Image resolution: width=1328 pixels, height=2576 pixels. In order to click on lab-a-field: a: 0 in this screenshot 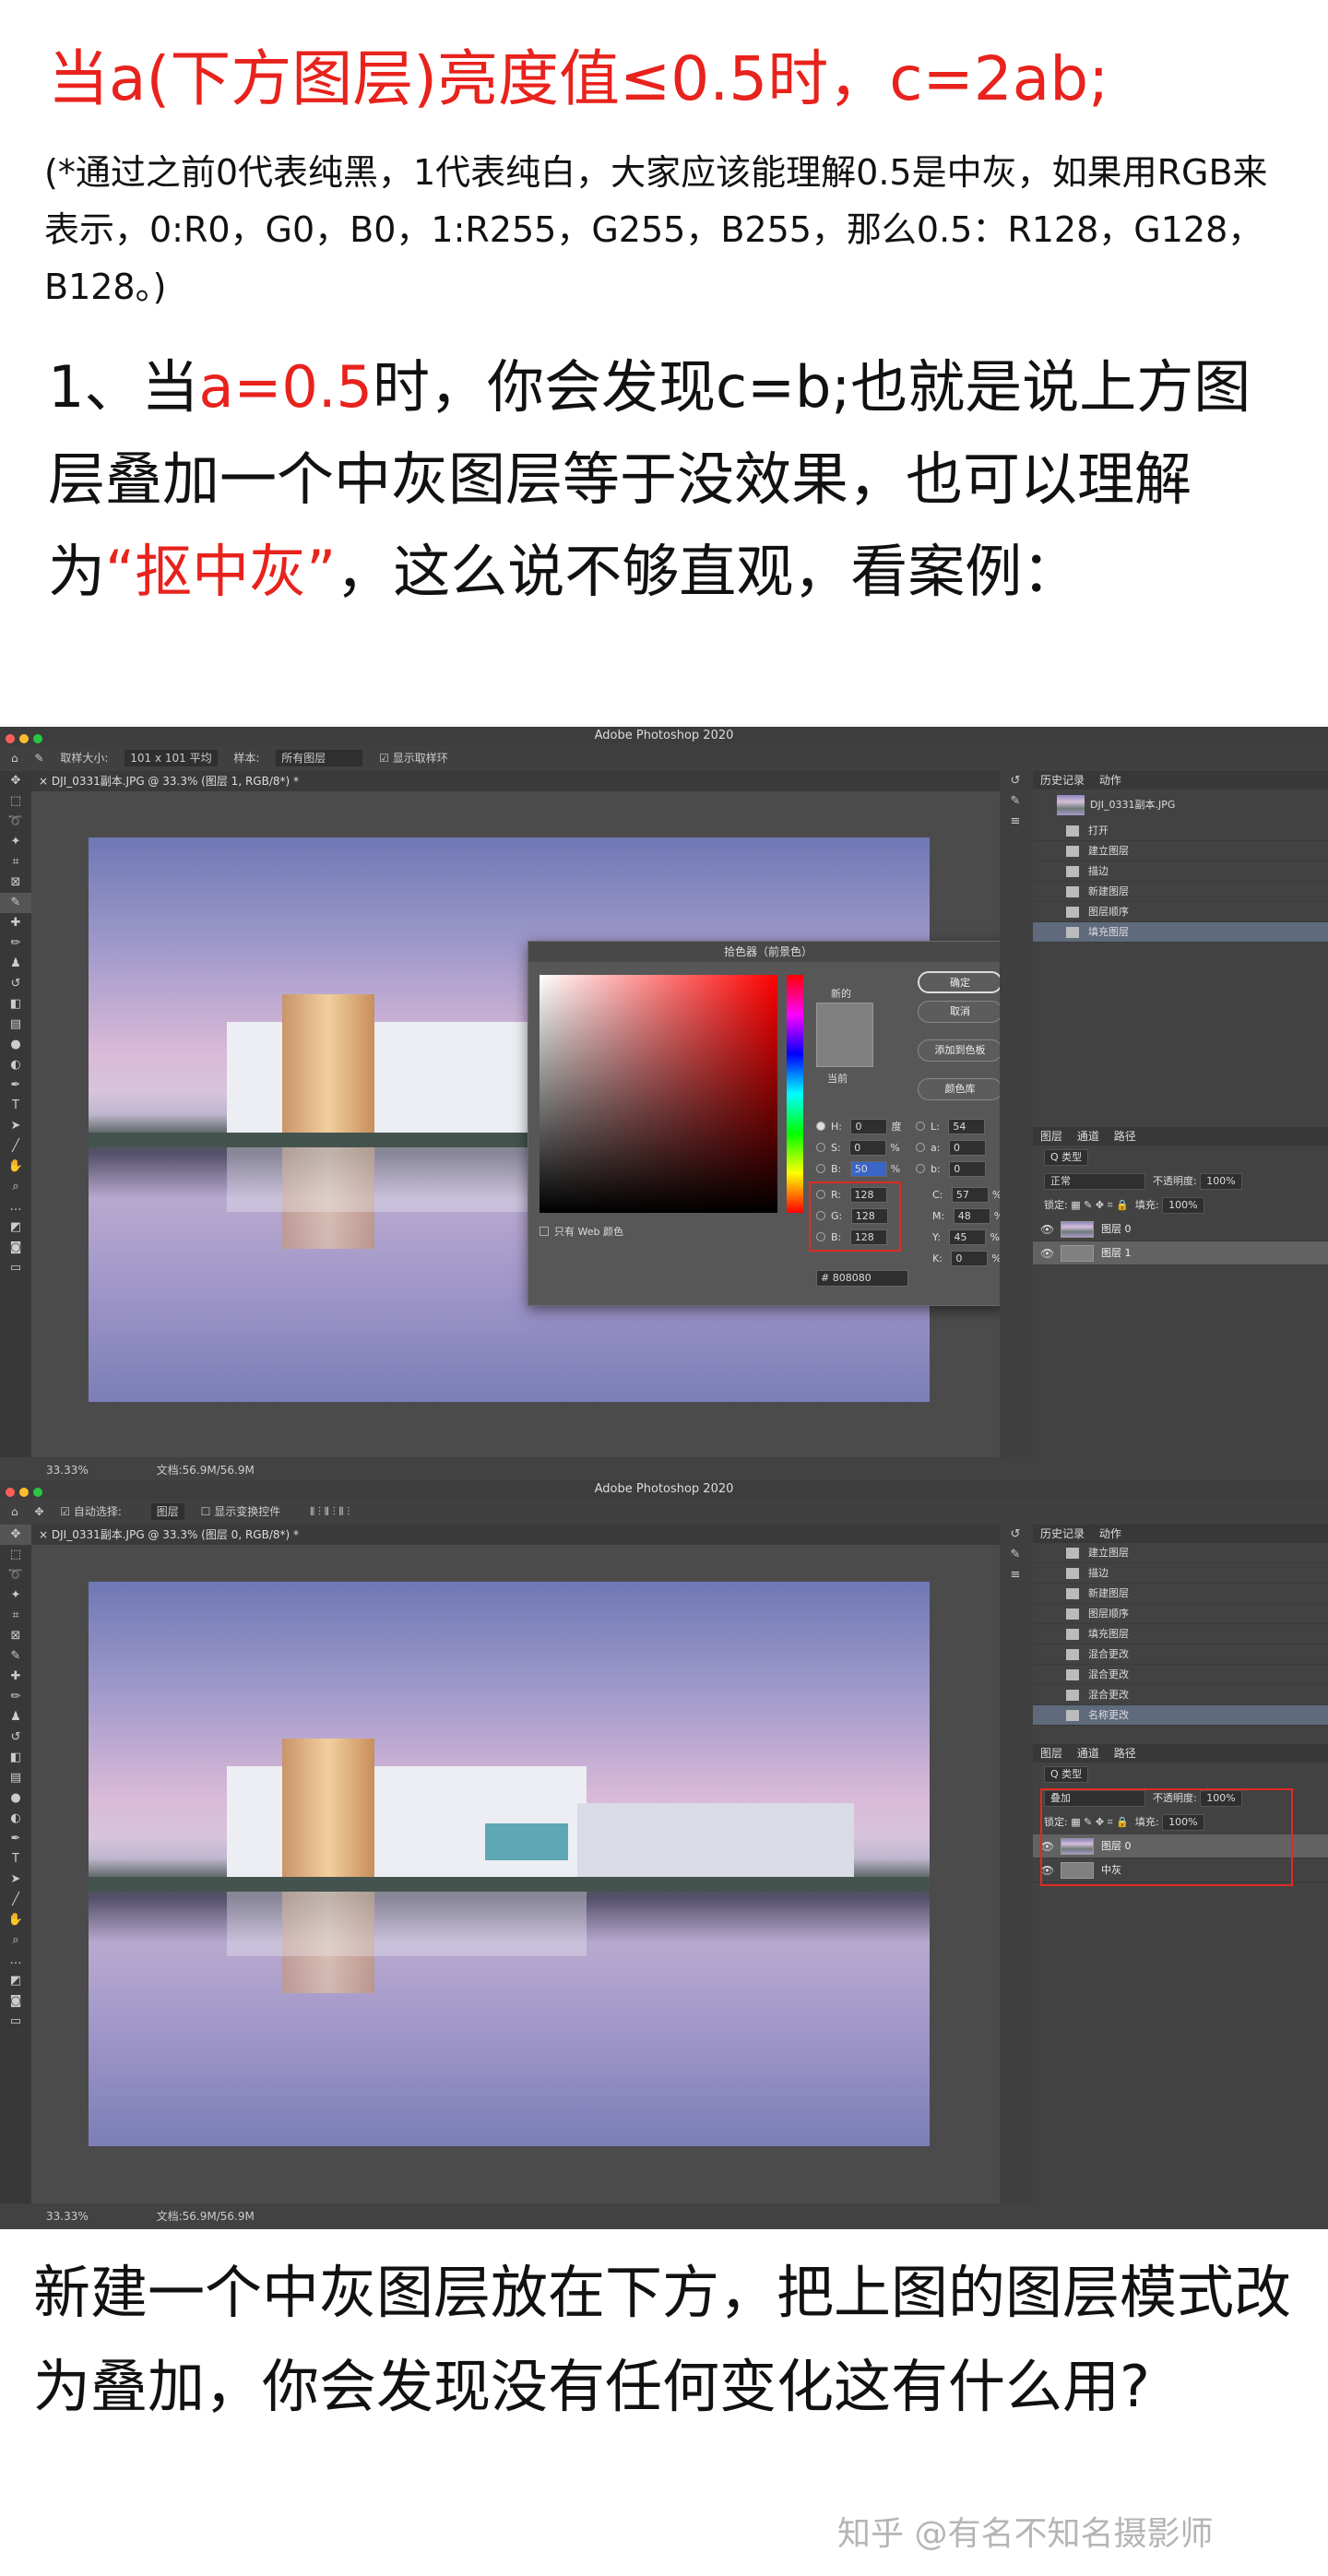, I will do `click(953, 1148)`.